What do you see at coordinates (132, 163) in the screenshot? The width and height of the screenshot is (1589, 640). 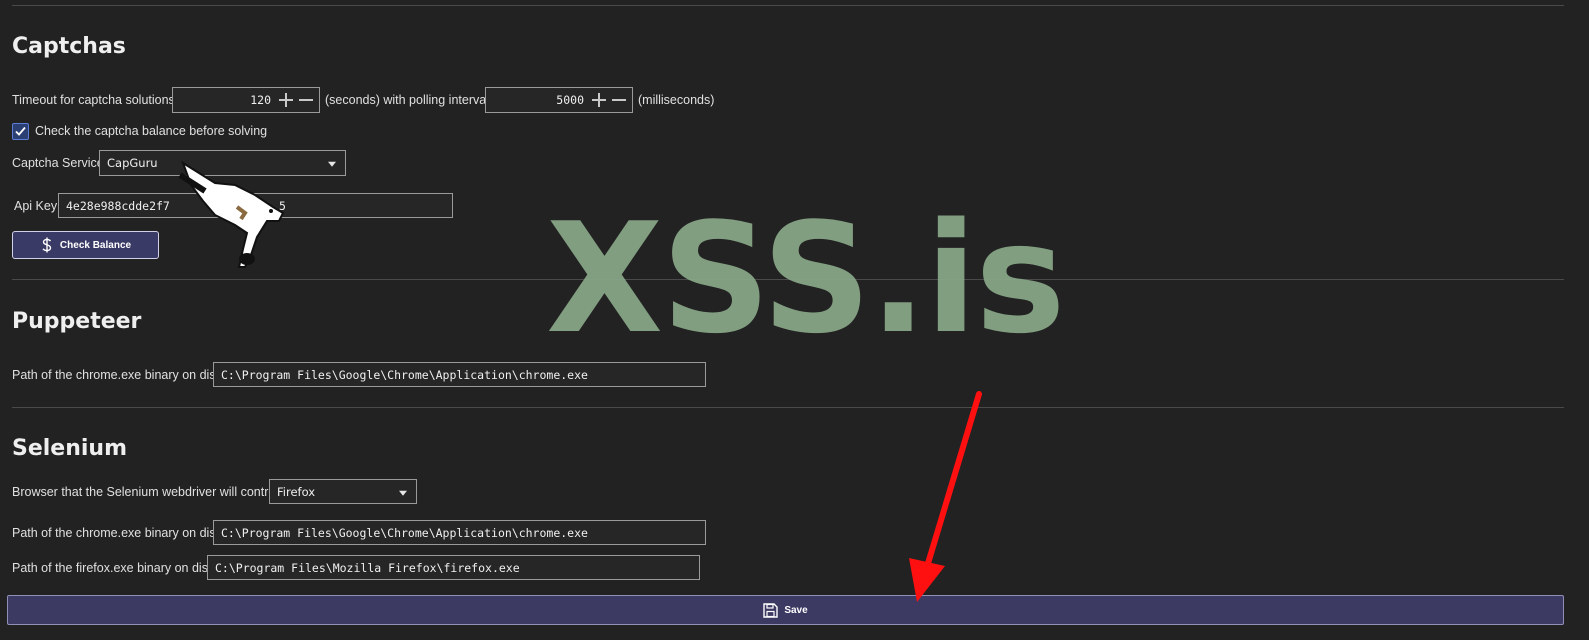 I see `captcha-service-value: CapGuru` at bounding box center [132, 163].